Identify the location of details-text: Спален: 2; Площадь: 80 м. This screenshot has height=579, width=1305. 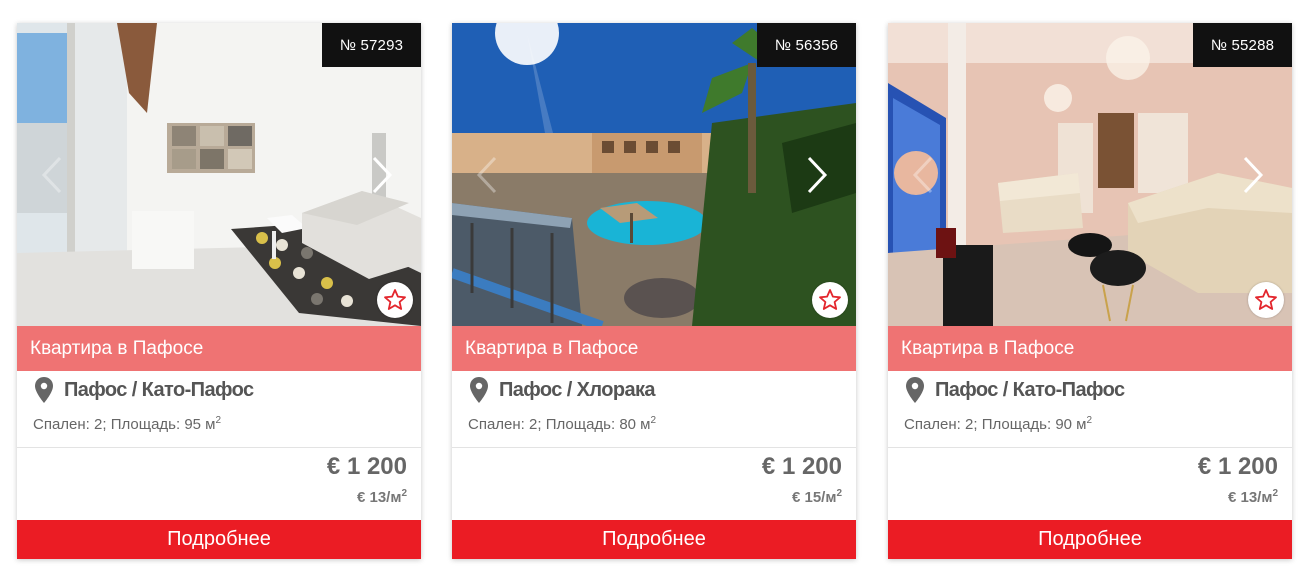
(559, 424).